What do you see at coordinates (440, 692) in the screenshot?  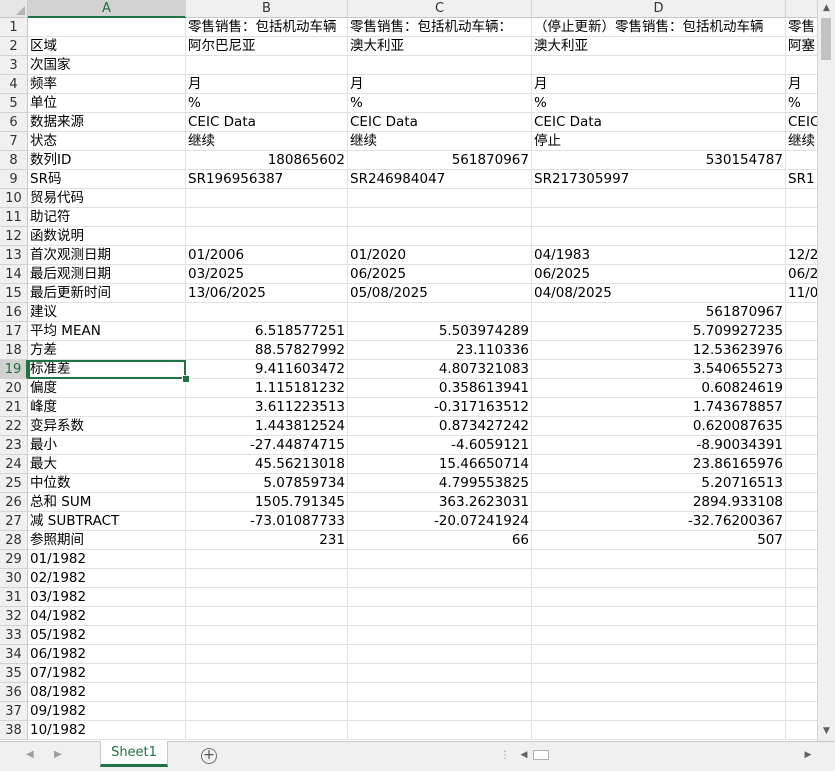 I see `cell-c36` at bounding box center [440, 692].